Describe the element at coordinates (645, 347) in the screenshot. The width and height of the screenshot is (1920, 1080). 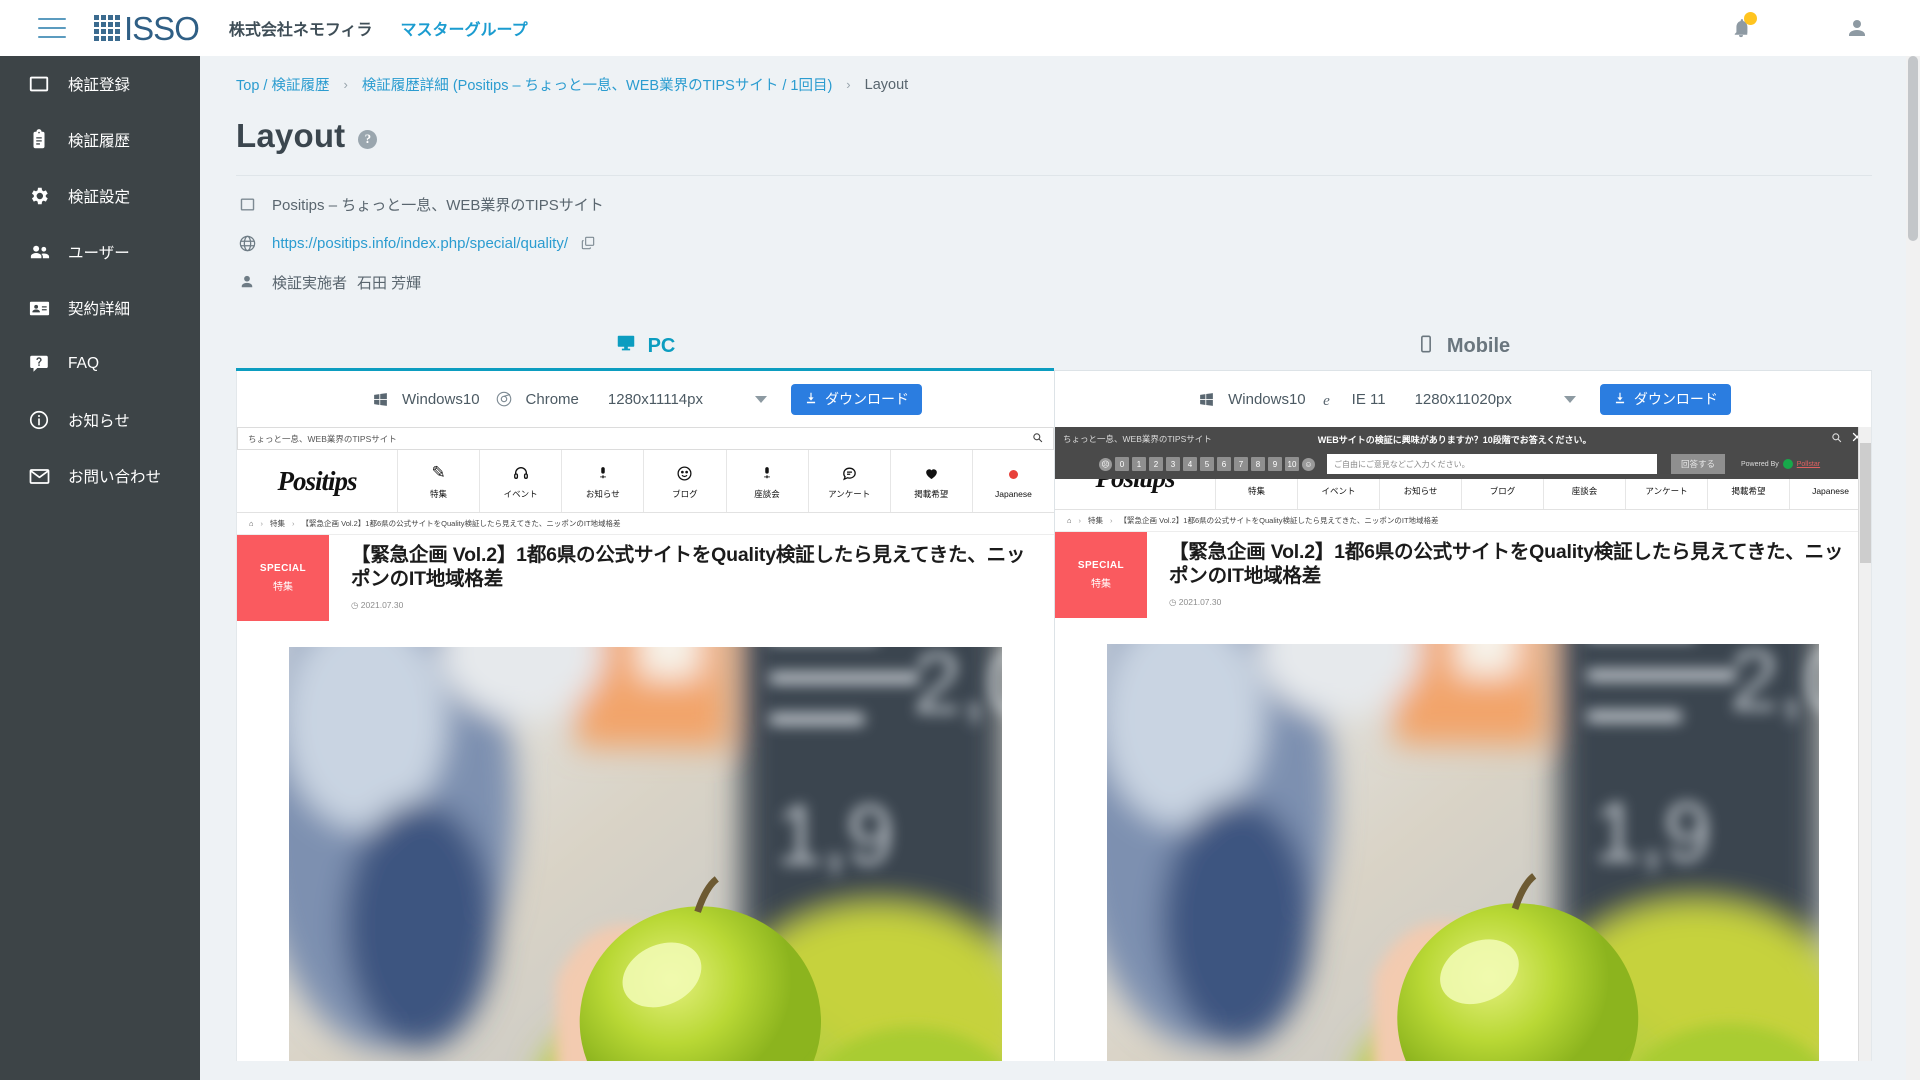
I see `tab-pc: PC` at that location.